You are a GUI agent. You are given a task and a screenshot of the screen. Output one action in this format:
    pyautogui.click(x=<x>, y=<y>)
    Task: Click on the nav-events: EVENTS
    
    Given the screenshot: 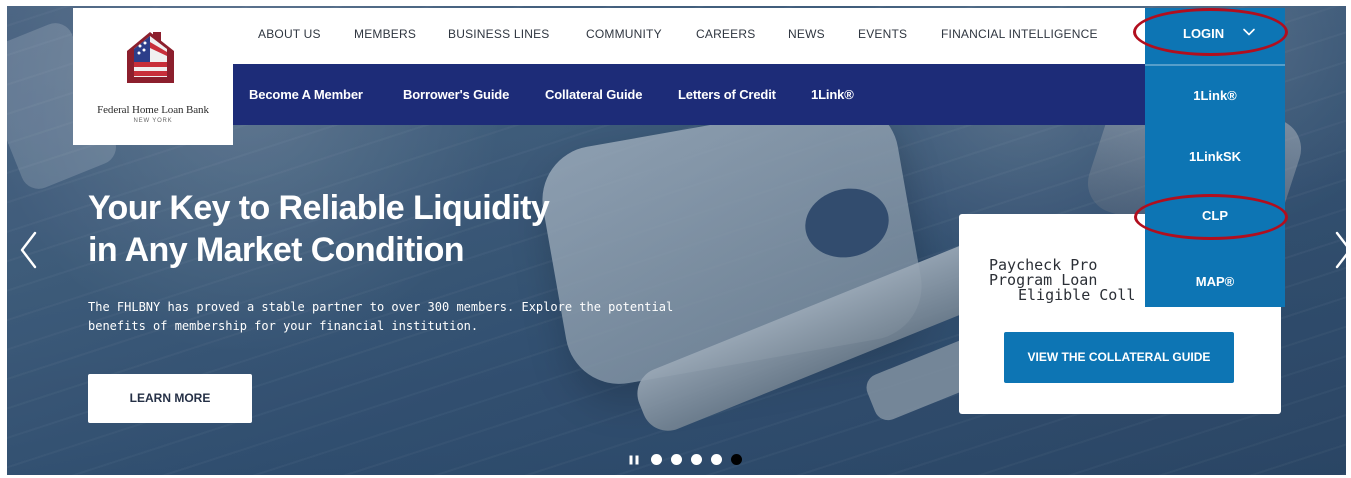 What is the action you would take?
    pyautogui.click(x=882, y=34)
    